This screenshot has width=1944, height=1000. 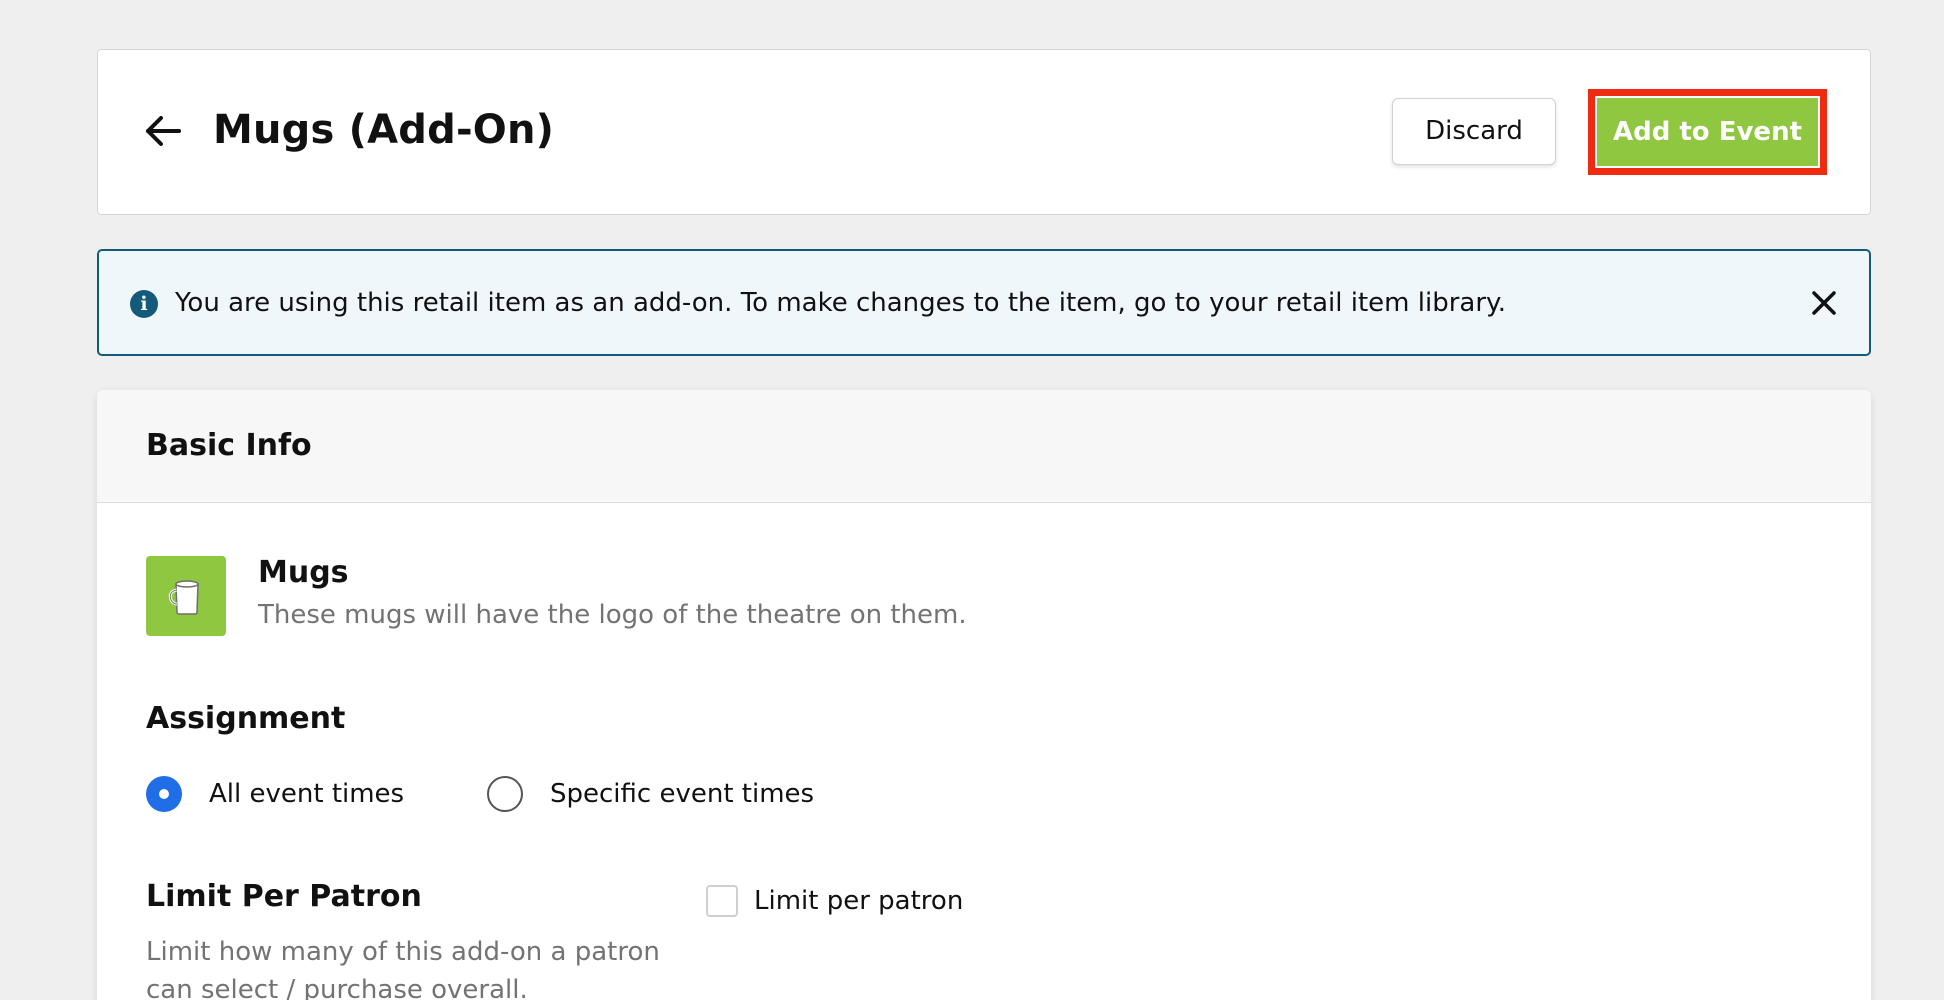 I want to click on mug-icon, so click(x=183, y=597).